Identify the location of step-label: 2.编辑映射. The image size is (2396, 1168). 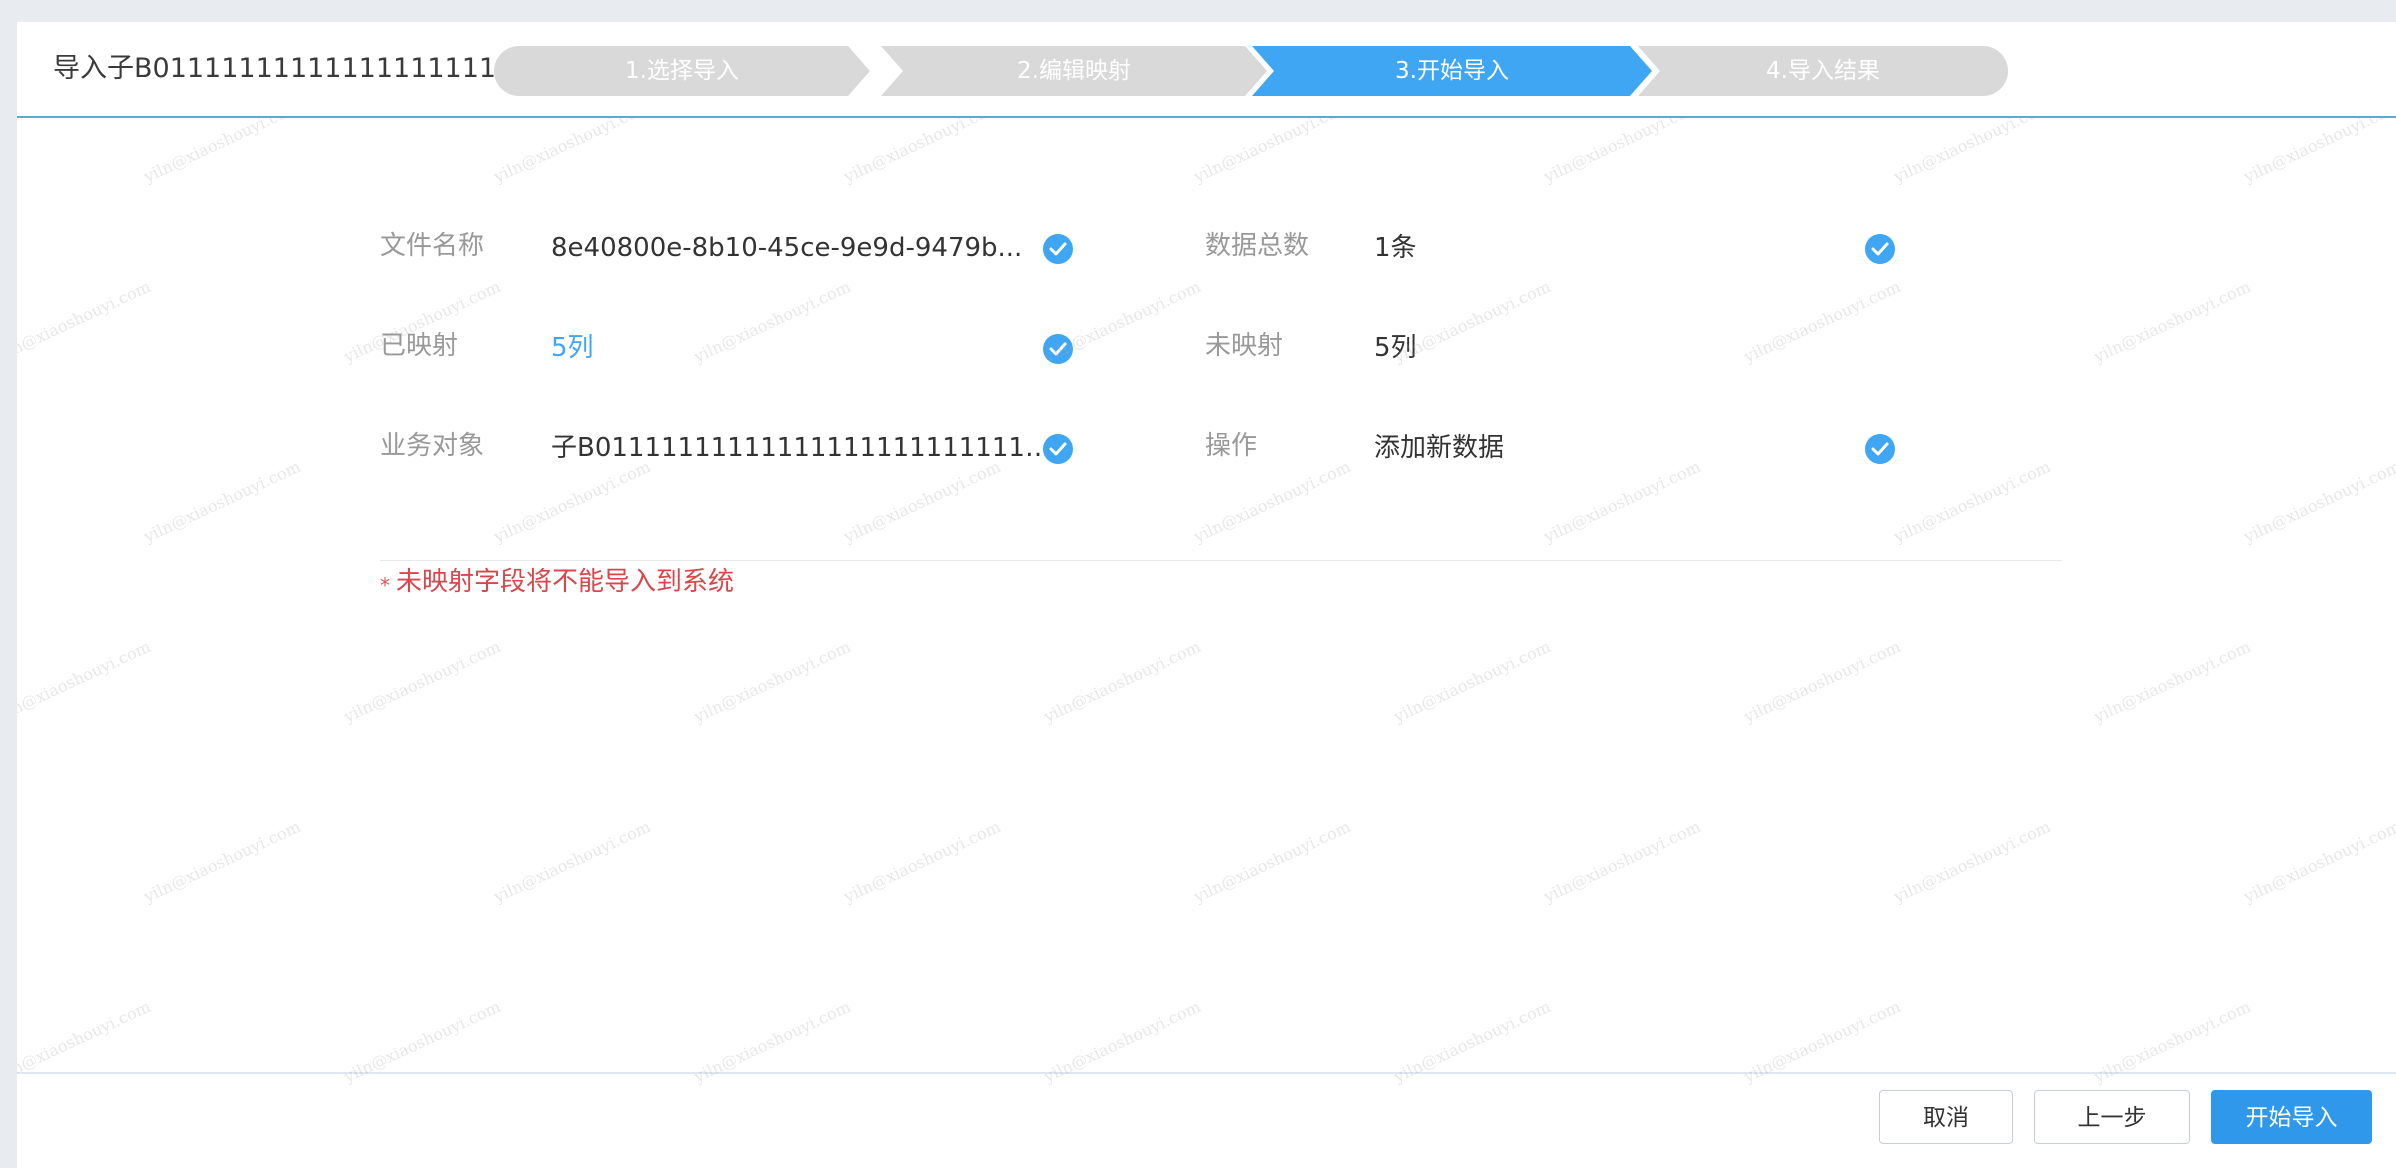
(1074, 71).